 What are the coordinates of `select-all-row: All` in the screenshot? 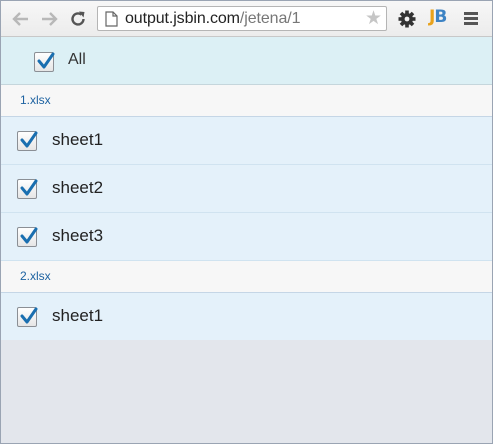 It's located at (246, 61).